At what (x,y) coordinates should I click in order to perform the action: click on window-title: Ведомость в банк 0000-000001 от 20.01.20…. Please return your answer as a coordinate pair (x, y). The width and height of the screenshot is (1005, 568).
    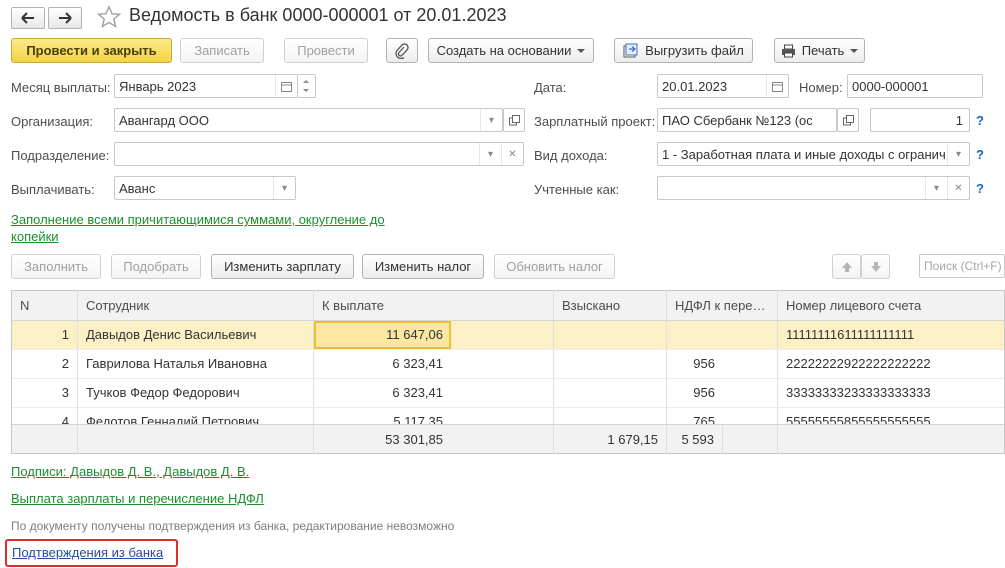
    Looking at the image, I should click on (318, 15).